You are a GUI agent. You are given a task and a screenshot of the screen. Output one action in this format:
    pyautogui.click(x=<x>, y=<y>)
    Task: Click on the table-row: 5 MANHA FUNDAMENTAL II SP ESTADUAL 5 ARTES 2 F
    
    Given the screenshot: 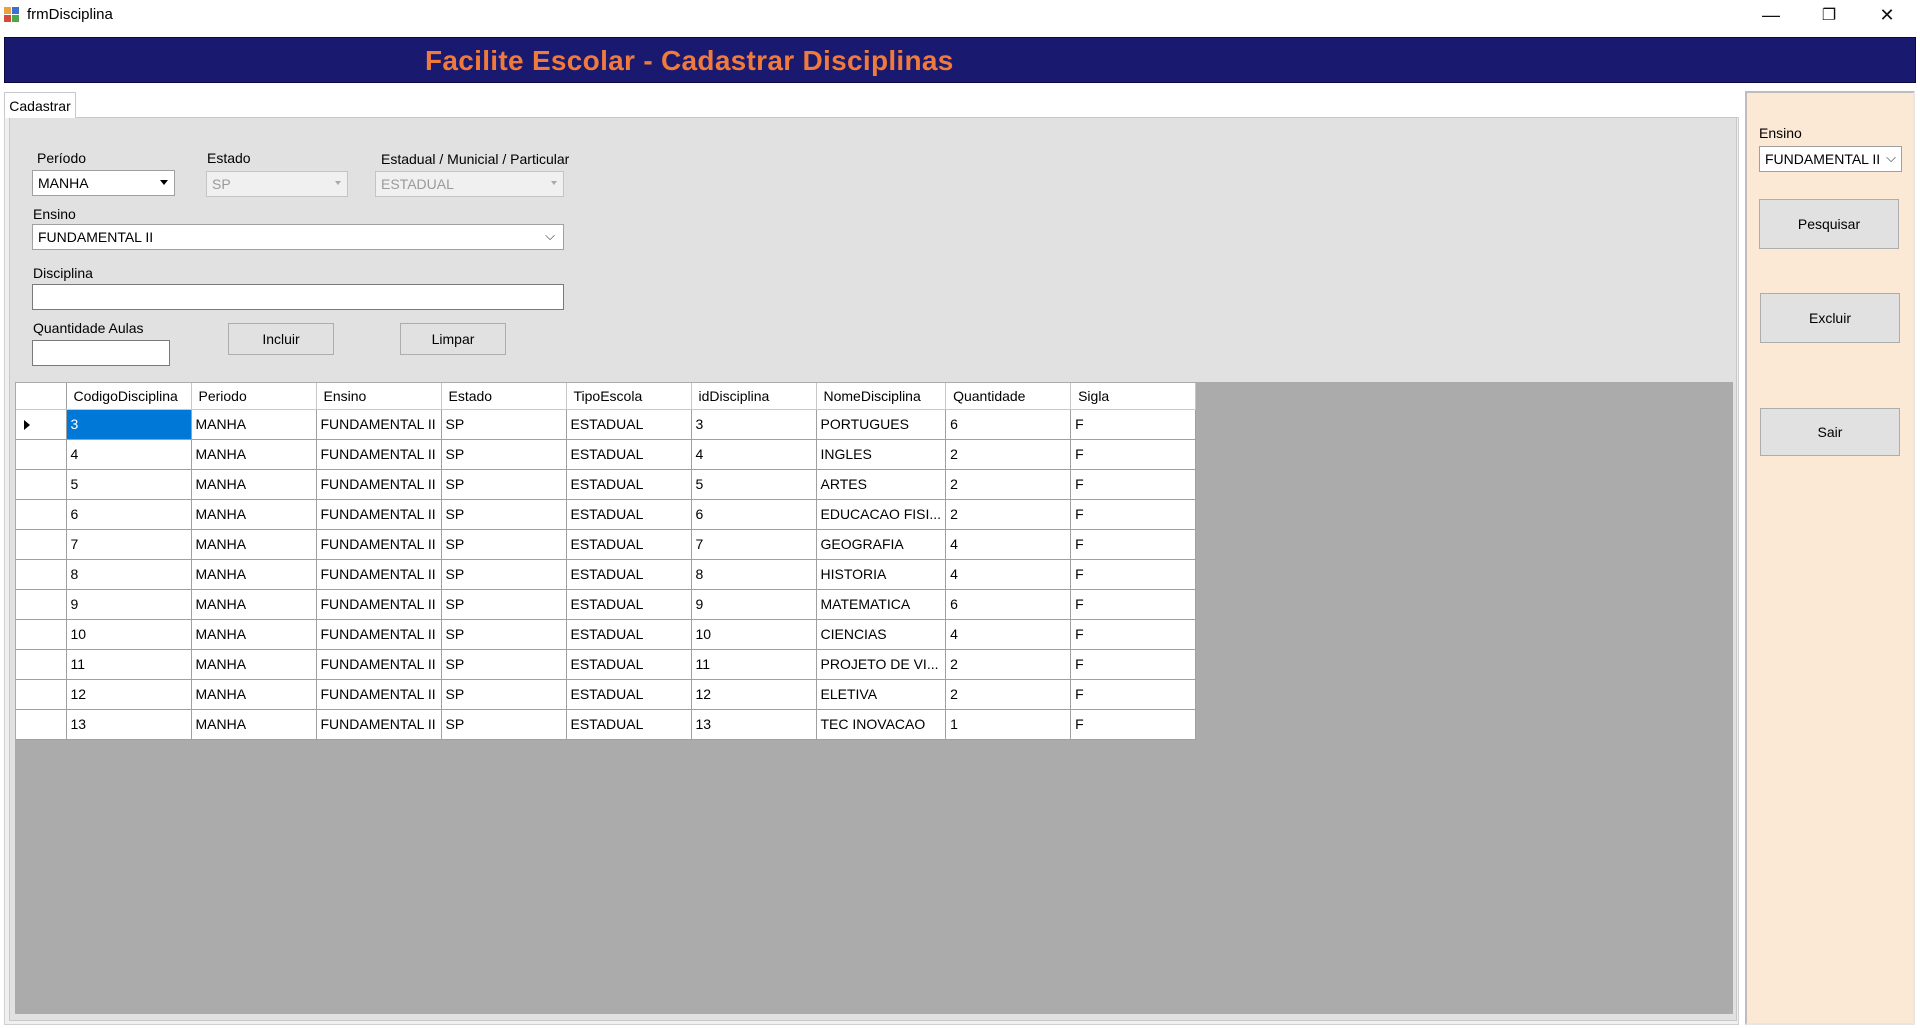 What is the action you would take?
    pyautogui.click(x=606, y=484)
    